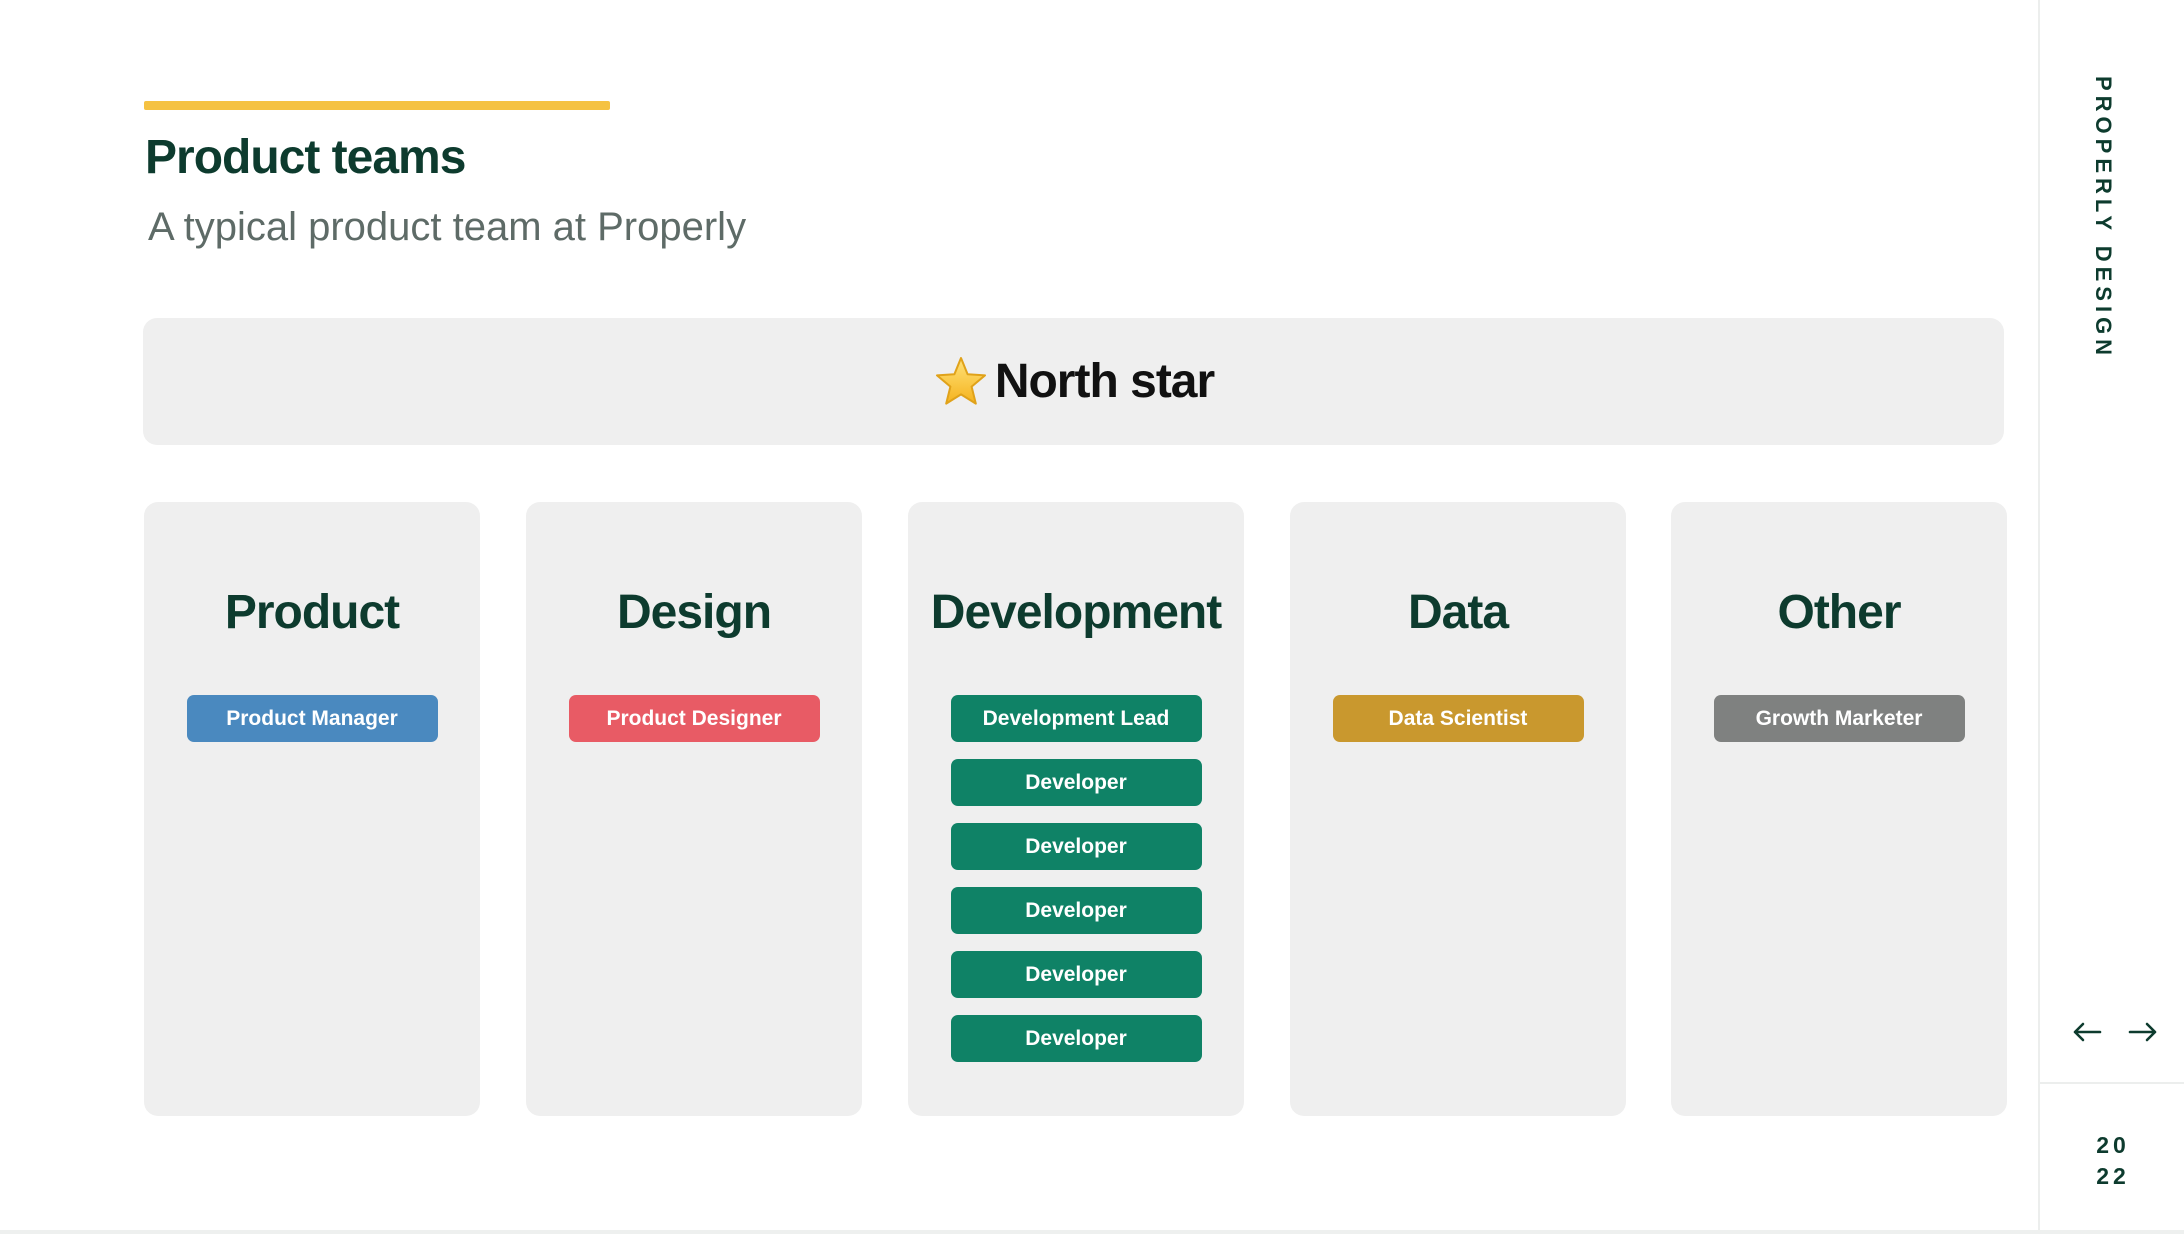 The height and width of the screenshot is (1234, 2184). Describe the element at coordinates (2113, 1145) in the screenshot. I see `year-top: 20` at that location.